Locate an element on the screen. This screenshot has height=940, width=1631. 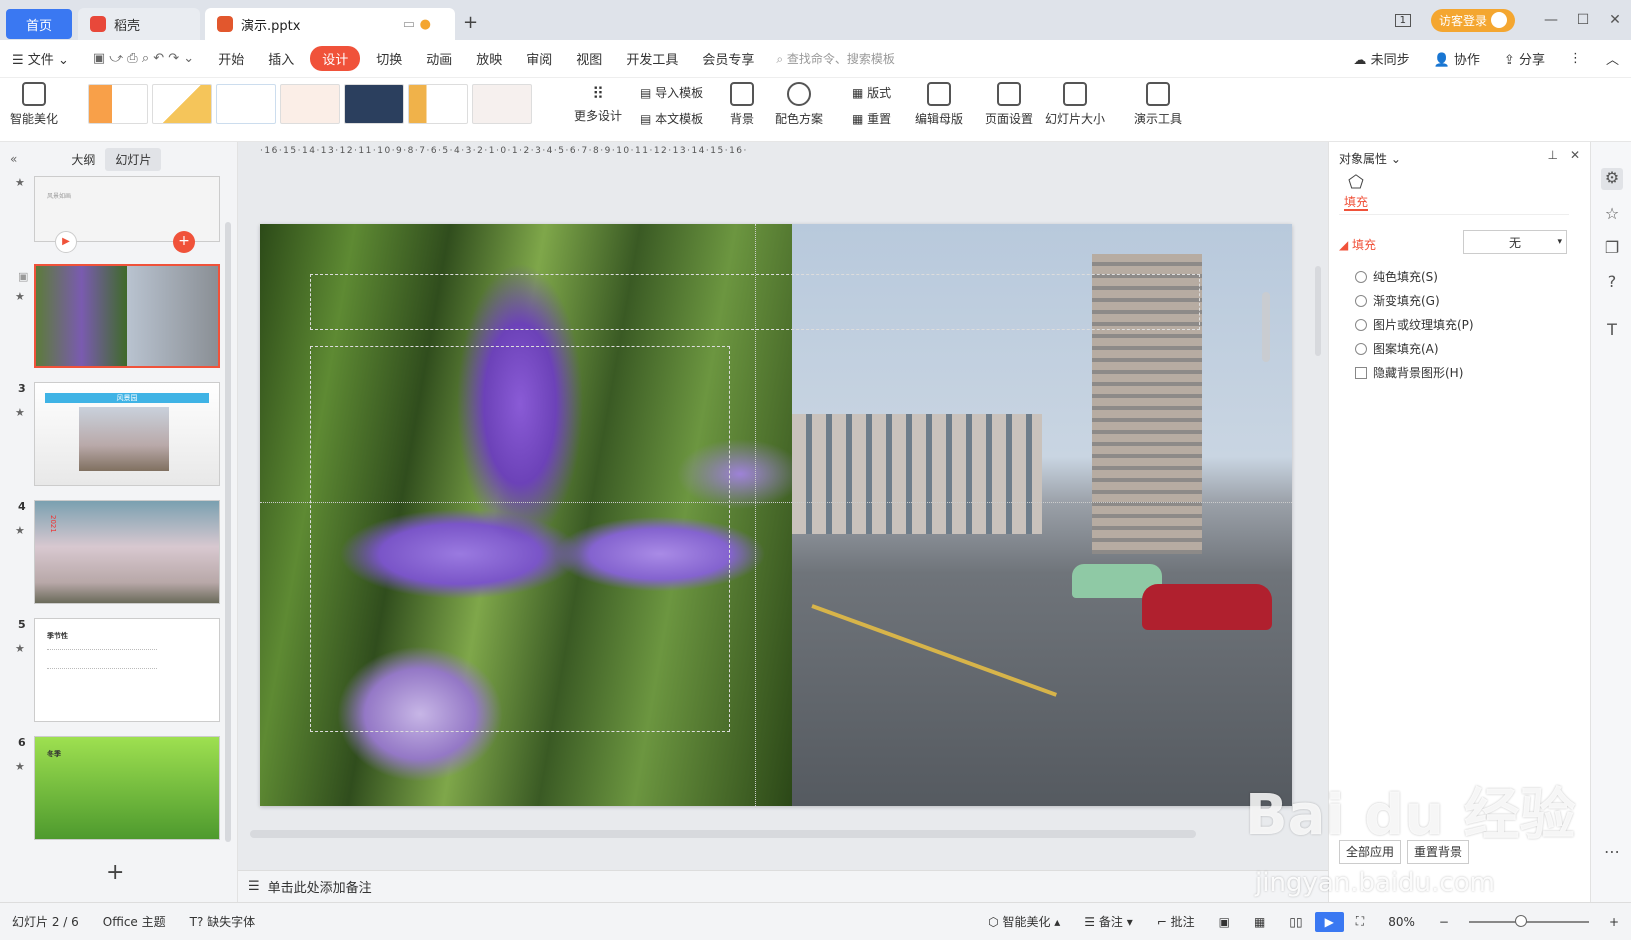
zoom-slider-handle is located at coordinates (1520, 920).